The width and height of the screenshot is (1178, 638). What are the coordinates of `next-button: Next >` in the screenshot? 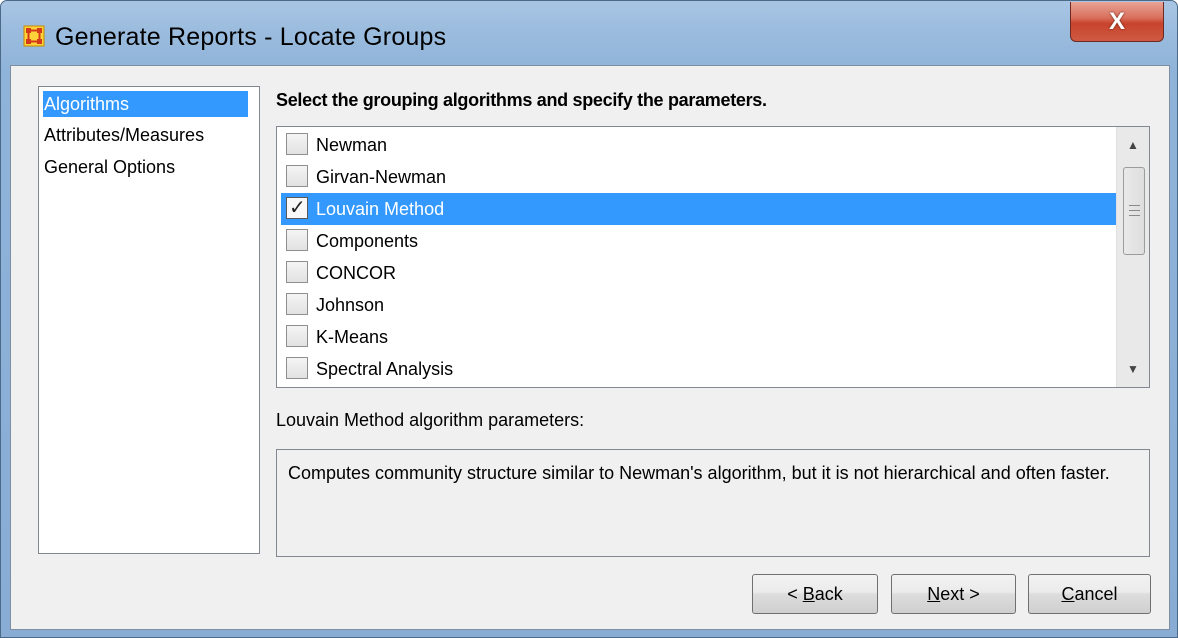 It's located at (953, 594).